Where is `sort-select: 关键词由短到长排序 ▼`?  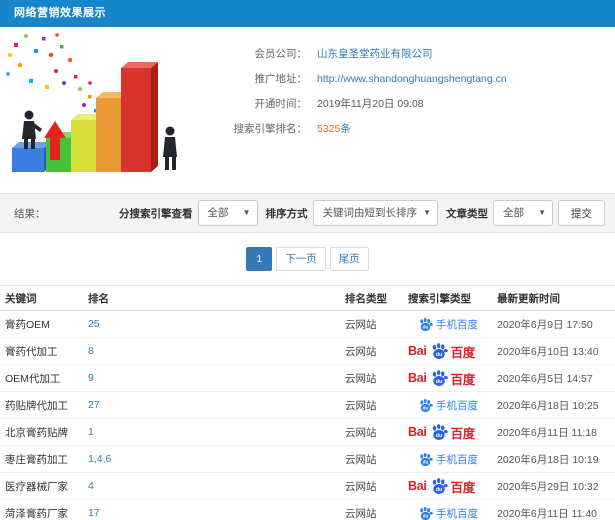
sort-select: 关键词由短到长排序 ▼ is located at coordinates (375, 213).